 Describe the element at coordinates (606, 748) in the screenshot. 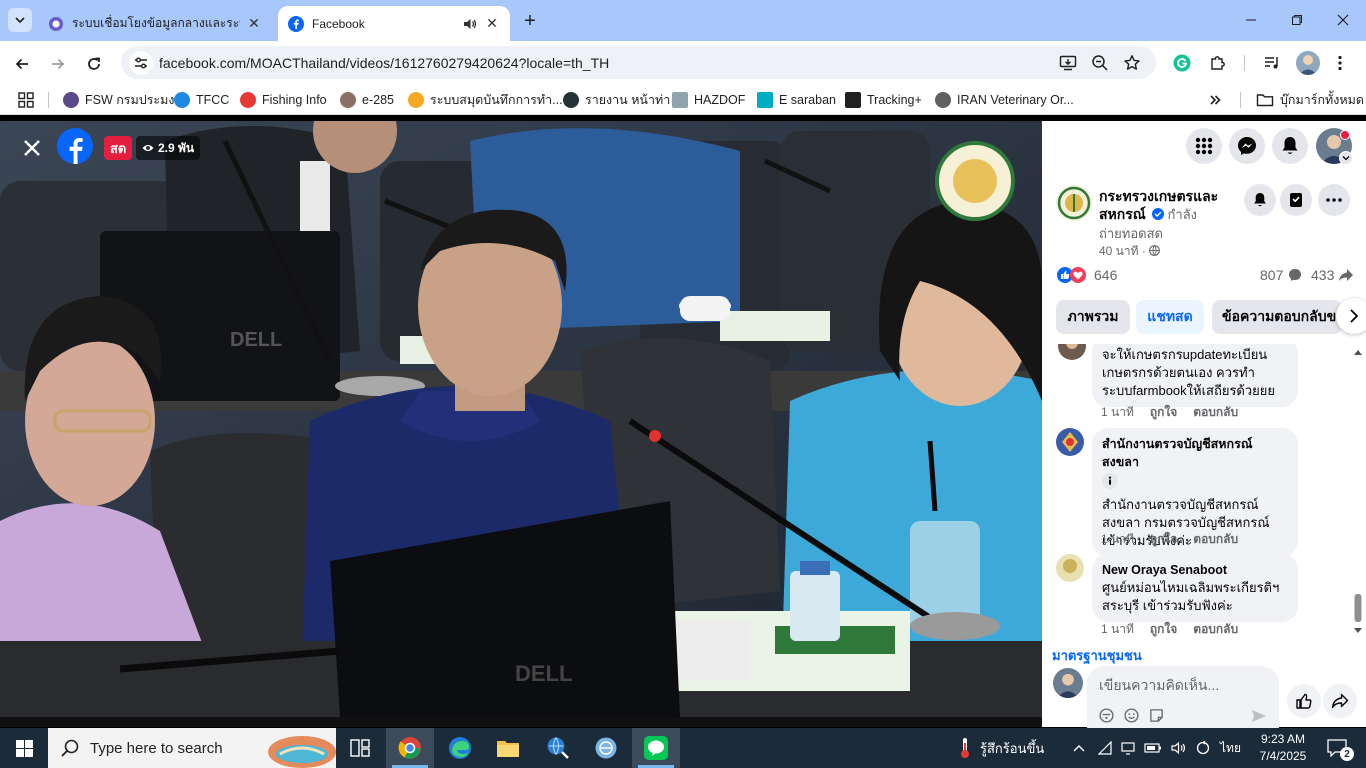

I see `taskbar-app-remote` at that location.